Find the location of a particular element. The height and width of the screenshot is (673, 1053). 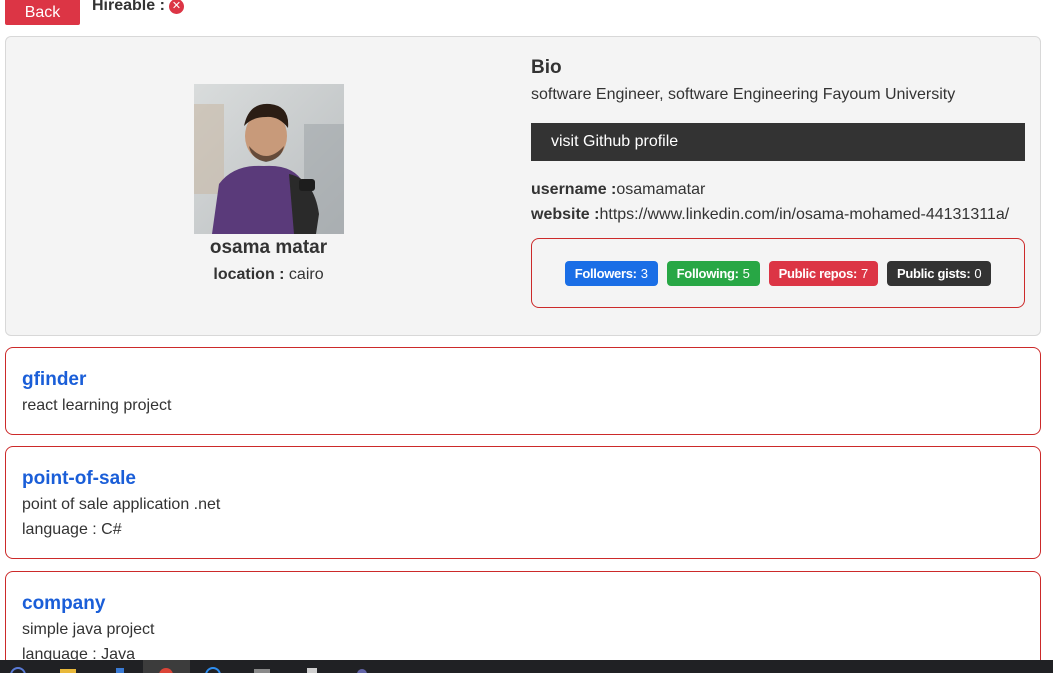

bio-title: Bio is located at coordinates (546, 67).